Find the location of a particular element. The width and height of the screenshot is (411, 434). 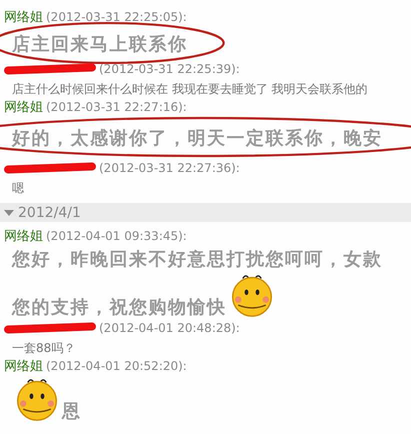

message-text: 店主回来马上联系你 is located at coordinates (100, 44).